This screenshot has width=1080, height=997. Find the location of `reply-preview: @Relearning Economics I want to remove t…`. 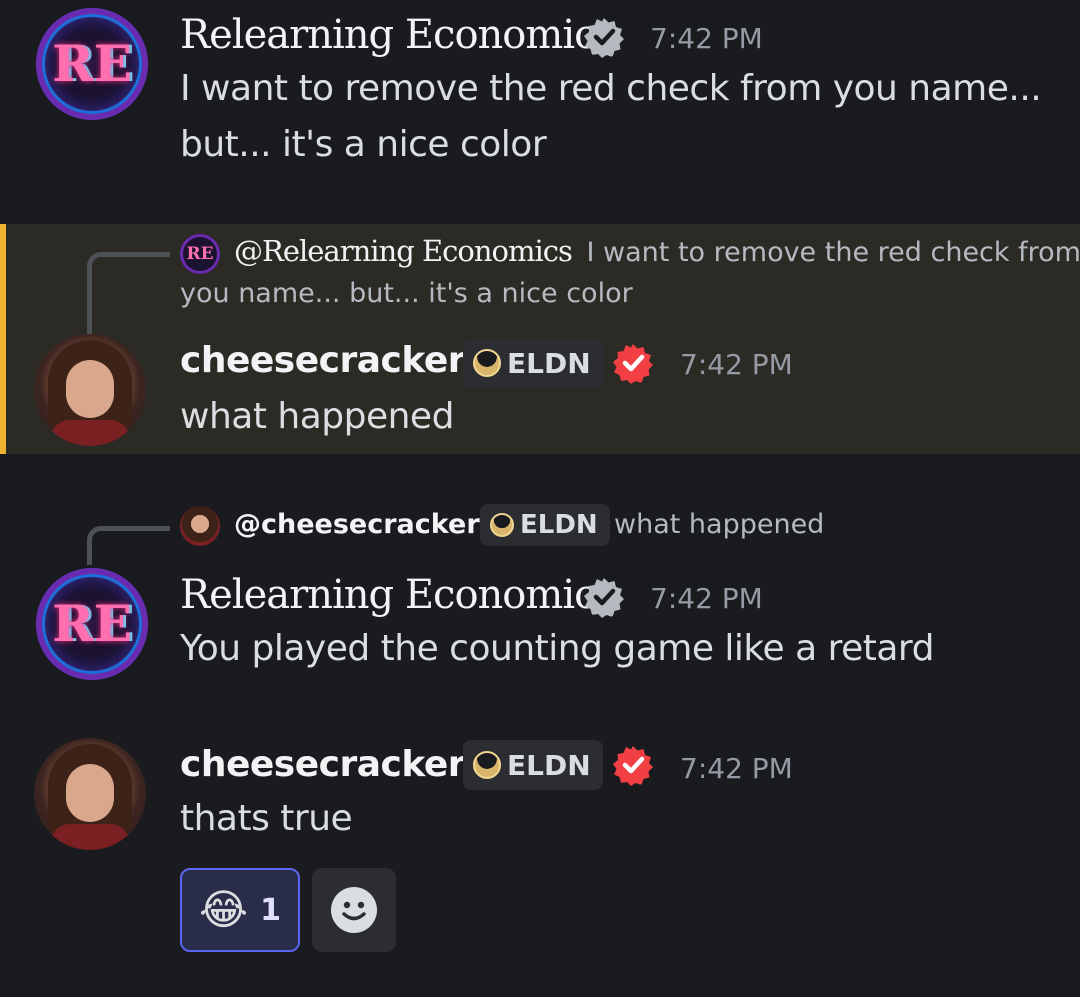

reply-preview: @Relearning Economics I want to remove t… is located at coordinates (657, 251).